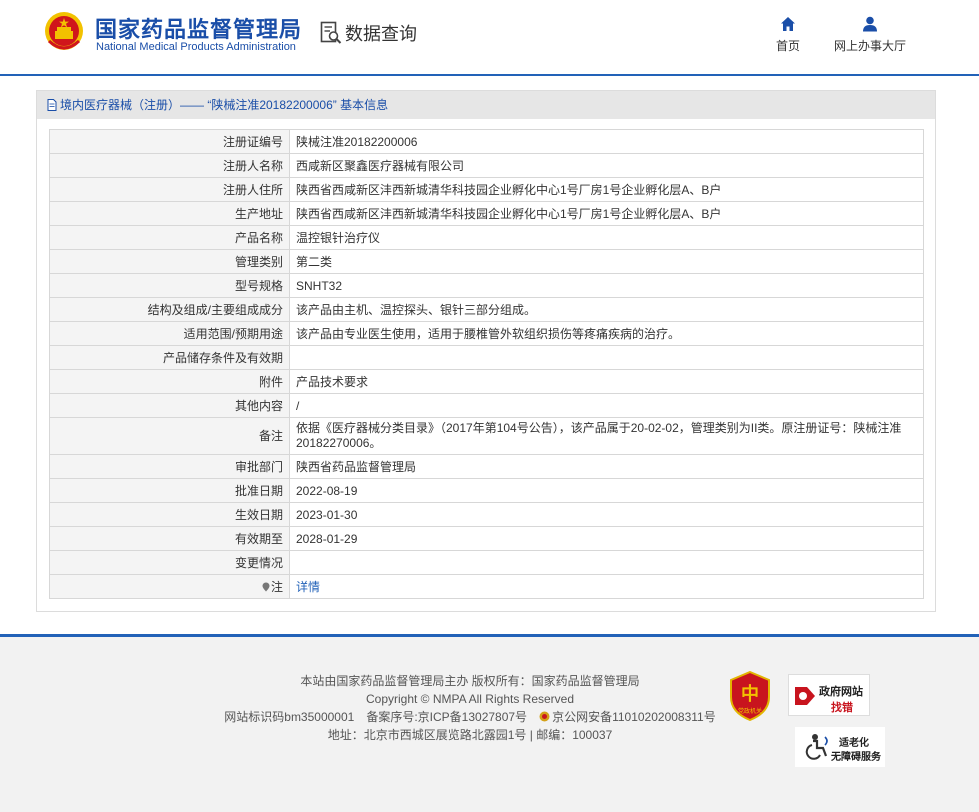  I want to click on gov-badge-title: 政府网站, so click(841, 692).